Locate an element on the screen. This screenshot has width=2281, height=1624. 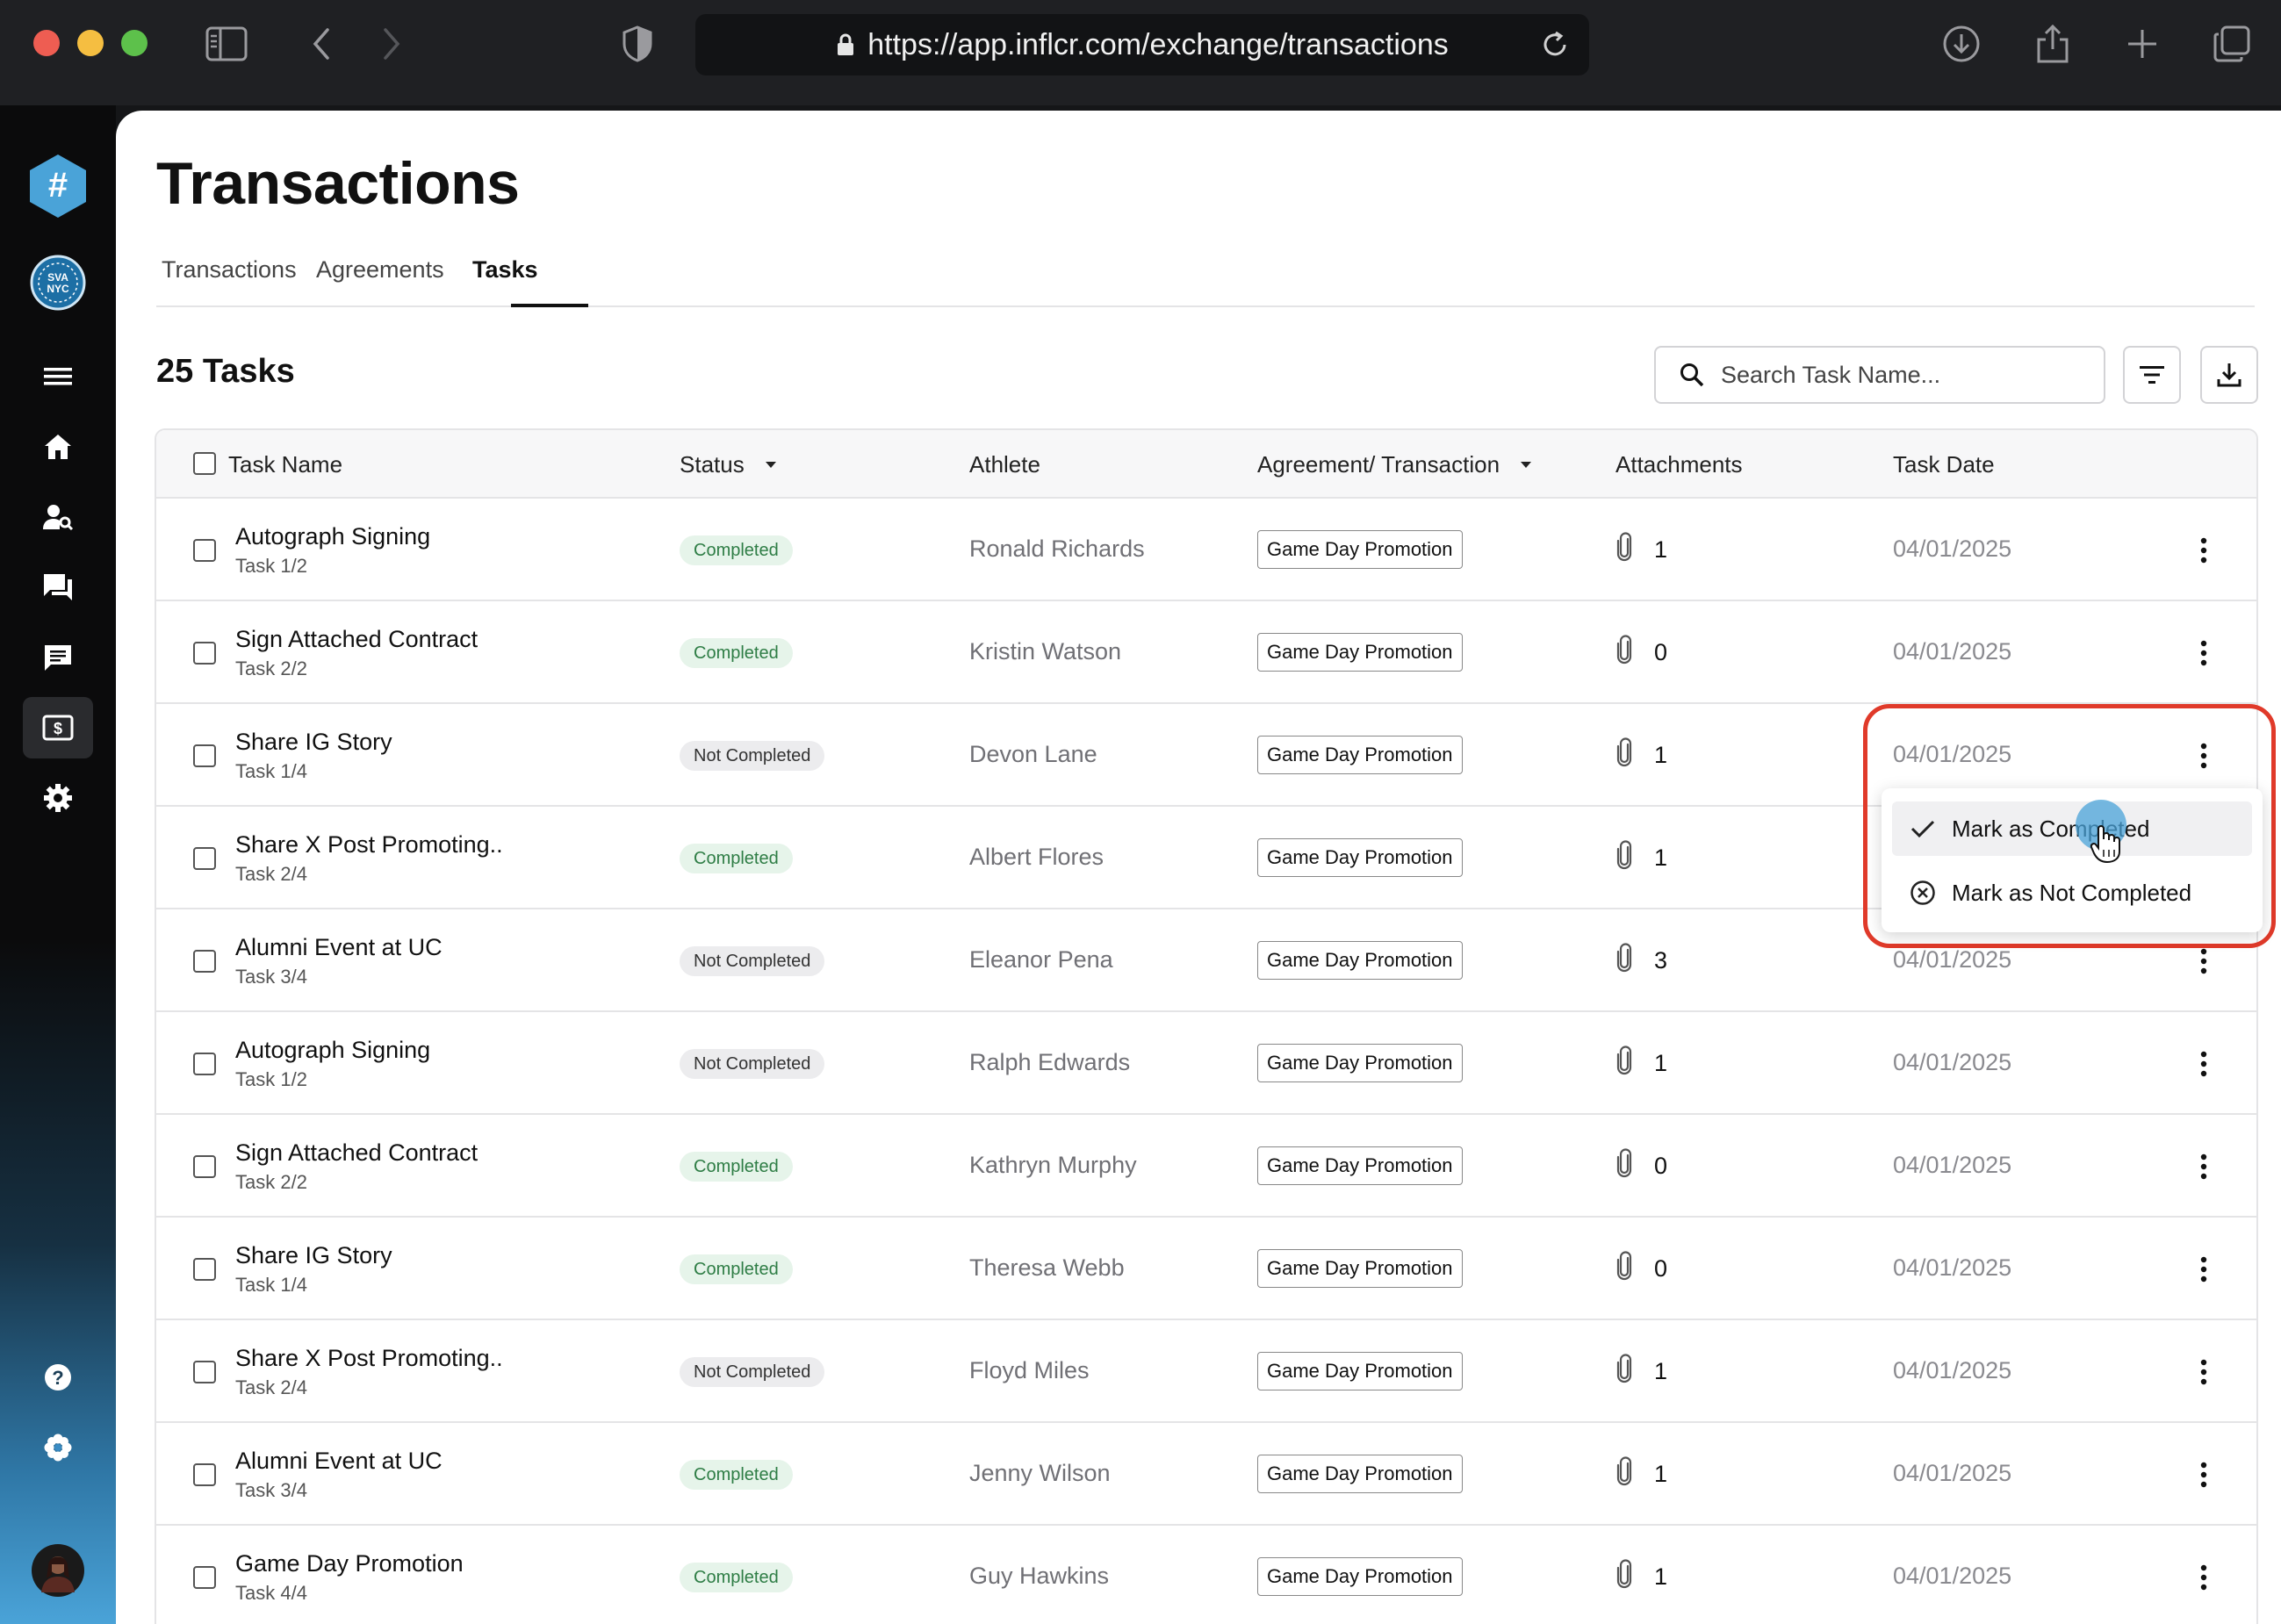
close-window-button is located at coordinates (47, 43).